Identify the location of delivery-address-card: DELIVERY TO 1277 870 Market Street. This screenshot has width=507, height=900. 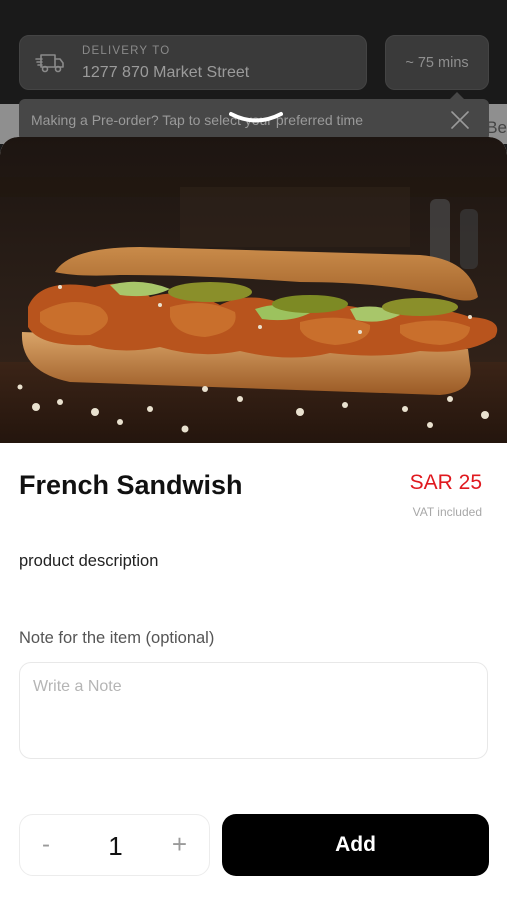
(193, 62).